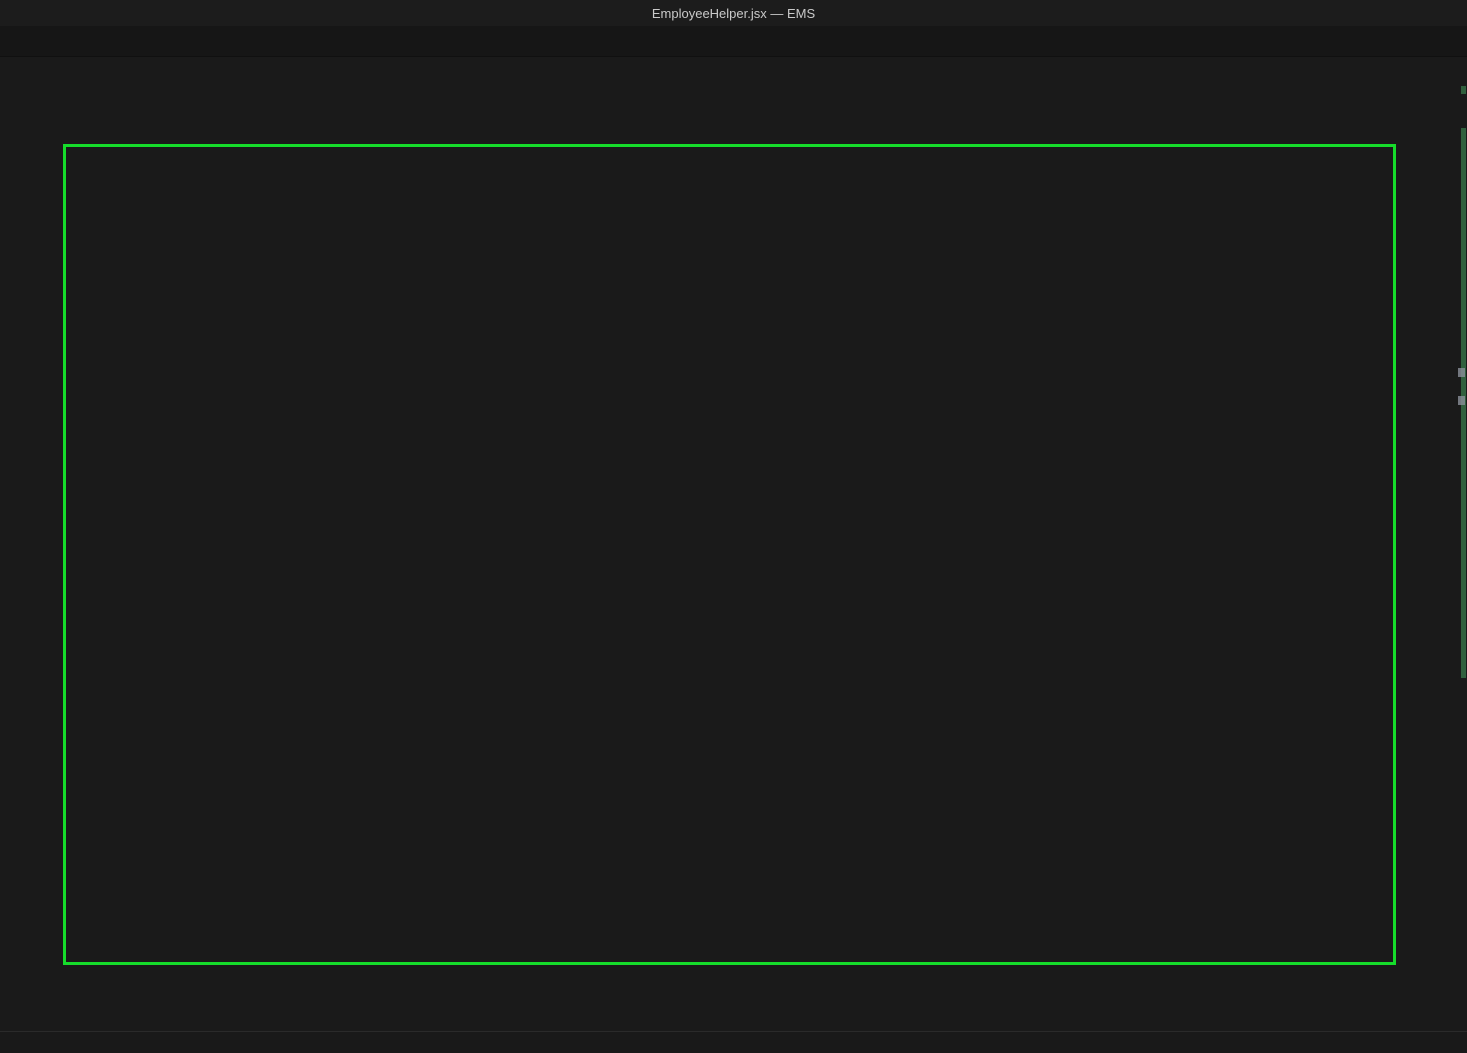 This screenshot has width=1467, height=1053. Describe the element at coordinates (733, 68) in the screenshot. I see `breadcrumb` at that location.